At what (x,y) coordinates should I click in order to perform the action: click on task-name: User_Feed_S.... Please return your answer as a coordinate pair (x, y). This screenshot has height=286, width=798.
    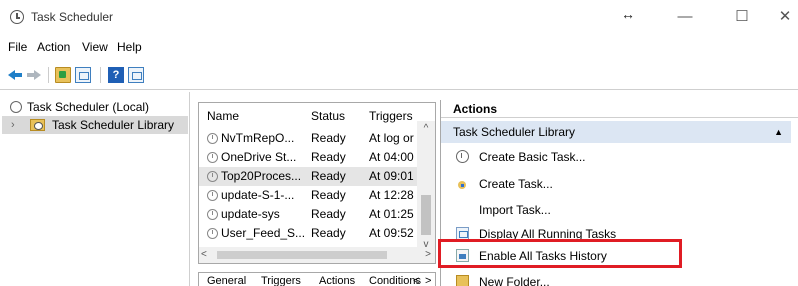
    Looking at the image, I should click on (263, 233).